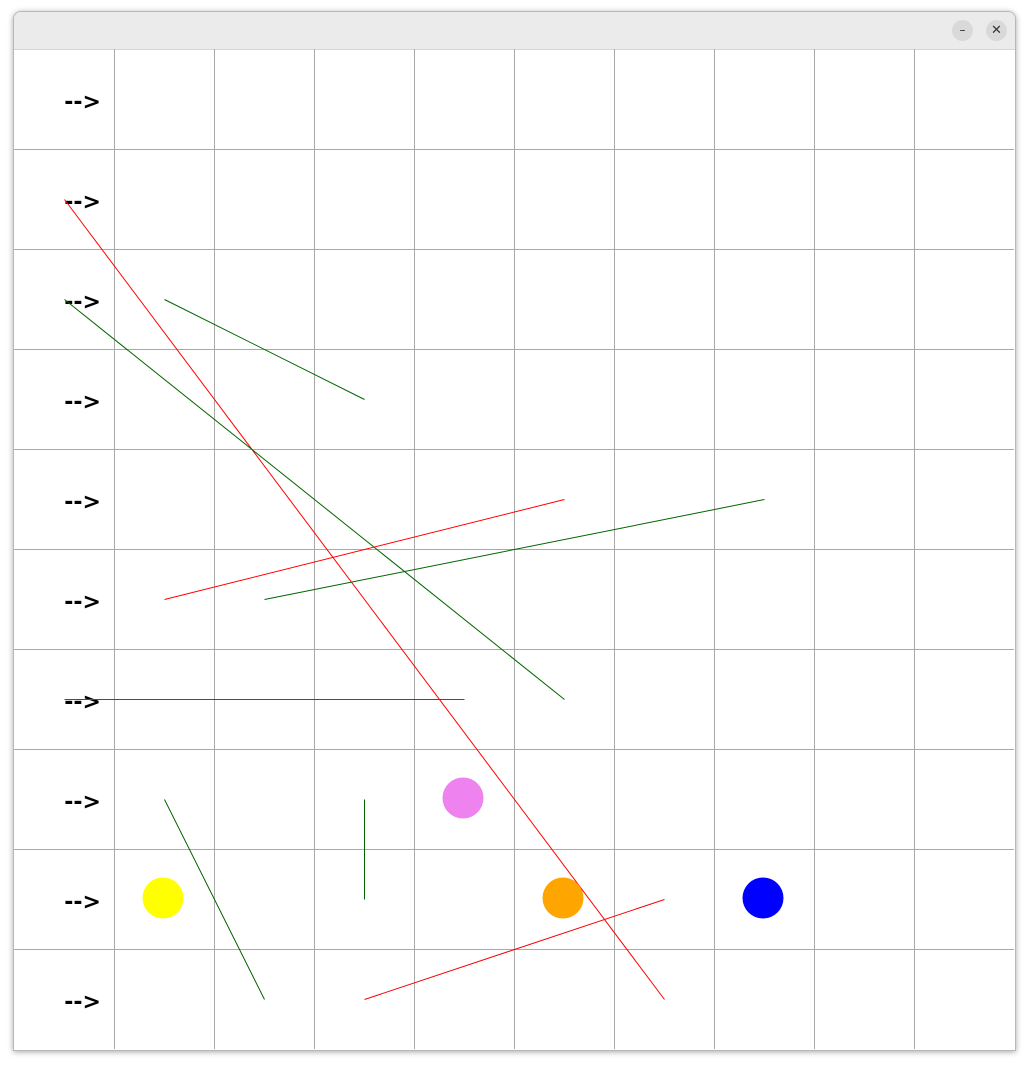 Image resolution: width=1028 pixels, height=1066 pixels. What do you see at coordinates (463, 848) in the screenshot?
I see `circles` at bounding box center [463, 848].